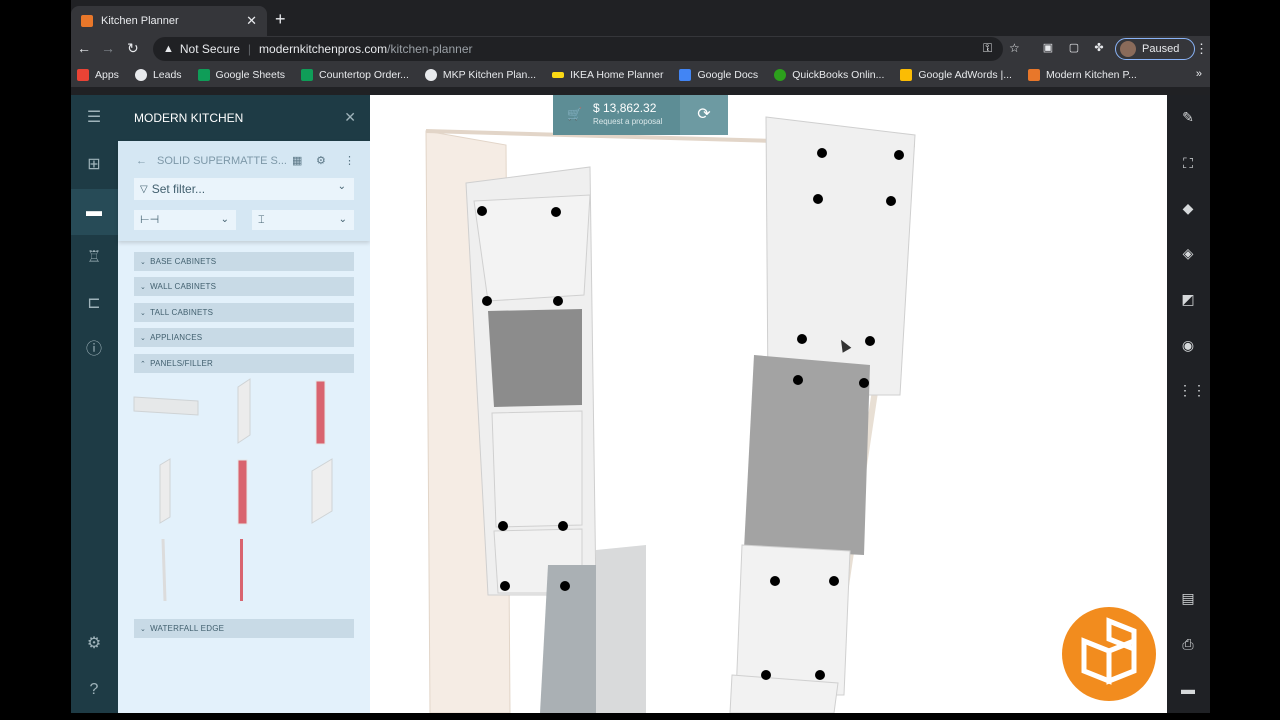 This screenshot has height=720, width=1280. Describe the element at coordinates (244, 363) in the screenshot. I see `category-panels-filler: ⌃ PANELS/FILLER` at that location.